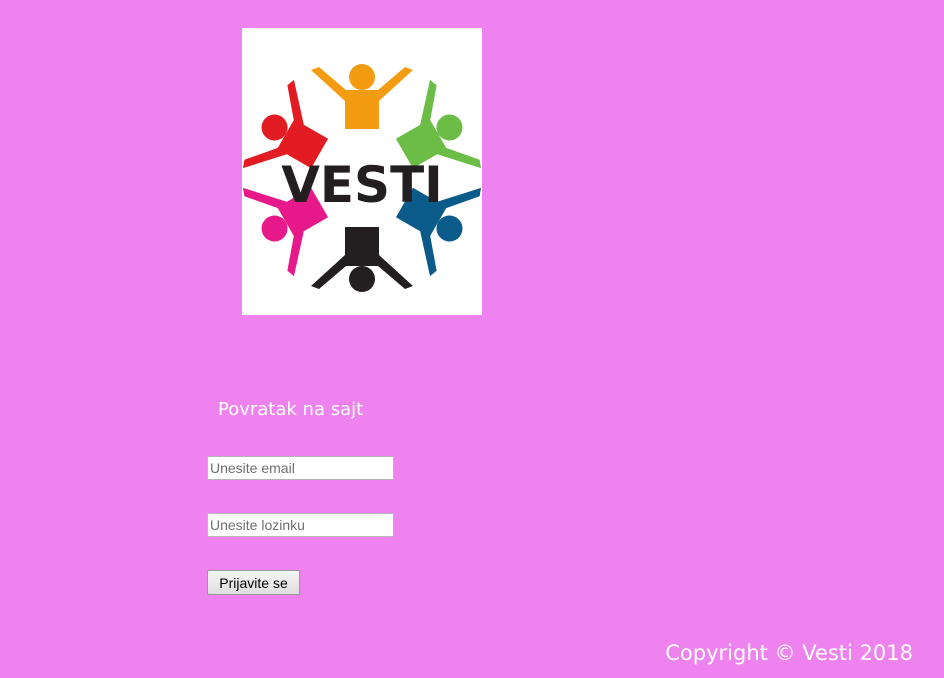 The width and height of the screenshot is (944, 678). Describe the element at coordinates (362, 96) in the screenshot. I see `logo-figure-top` at that location.